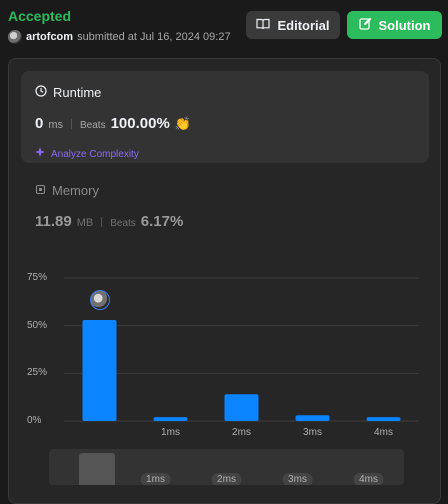  Describe the element at coordinates (312, 432) in the screenshot. I see `x-tick-label: 3ms` at that location.